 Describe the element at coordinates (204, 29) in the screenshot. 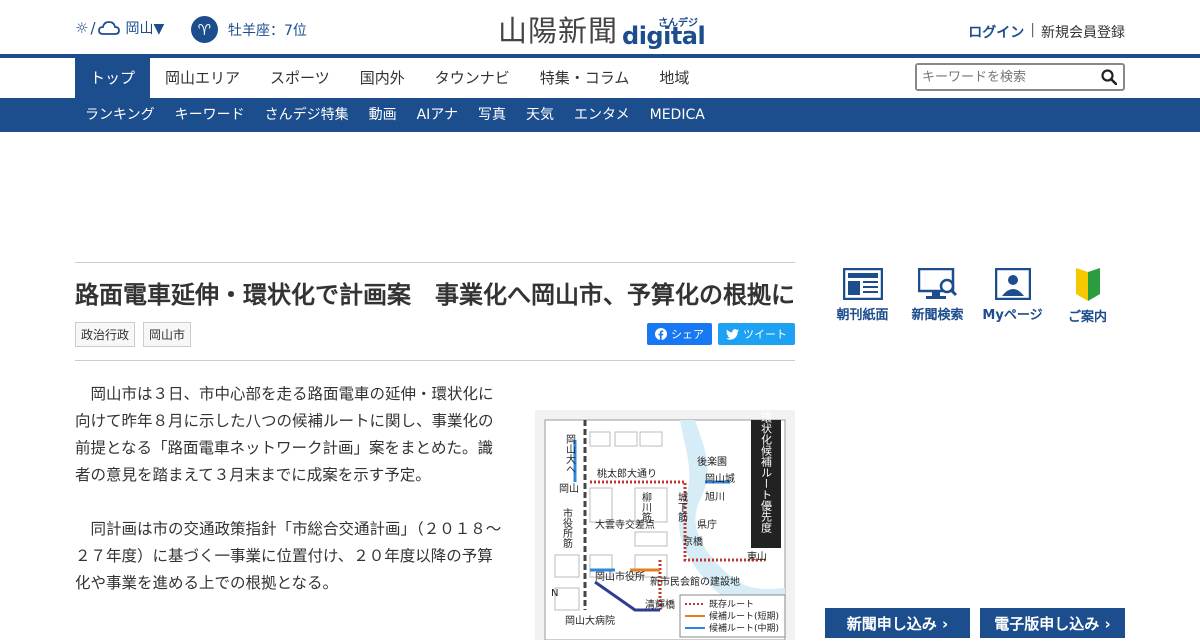

I see `aries-icon: ♈` at that location.